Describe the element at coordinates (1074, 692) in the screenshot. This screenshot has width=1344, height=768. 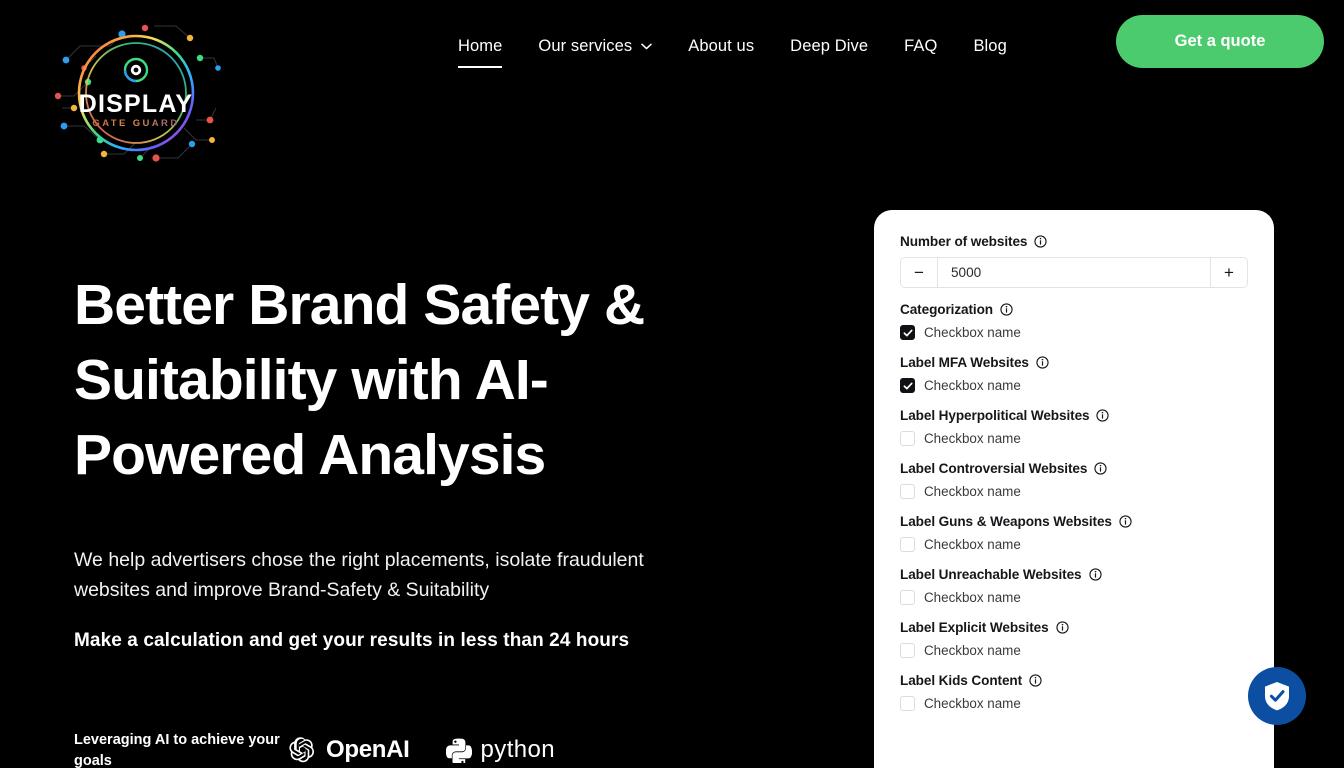
I see `checkbox-group-label-kids-content: Label Kids Content Checkbox name` at that location.